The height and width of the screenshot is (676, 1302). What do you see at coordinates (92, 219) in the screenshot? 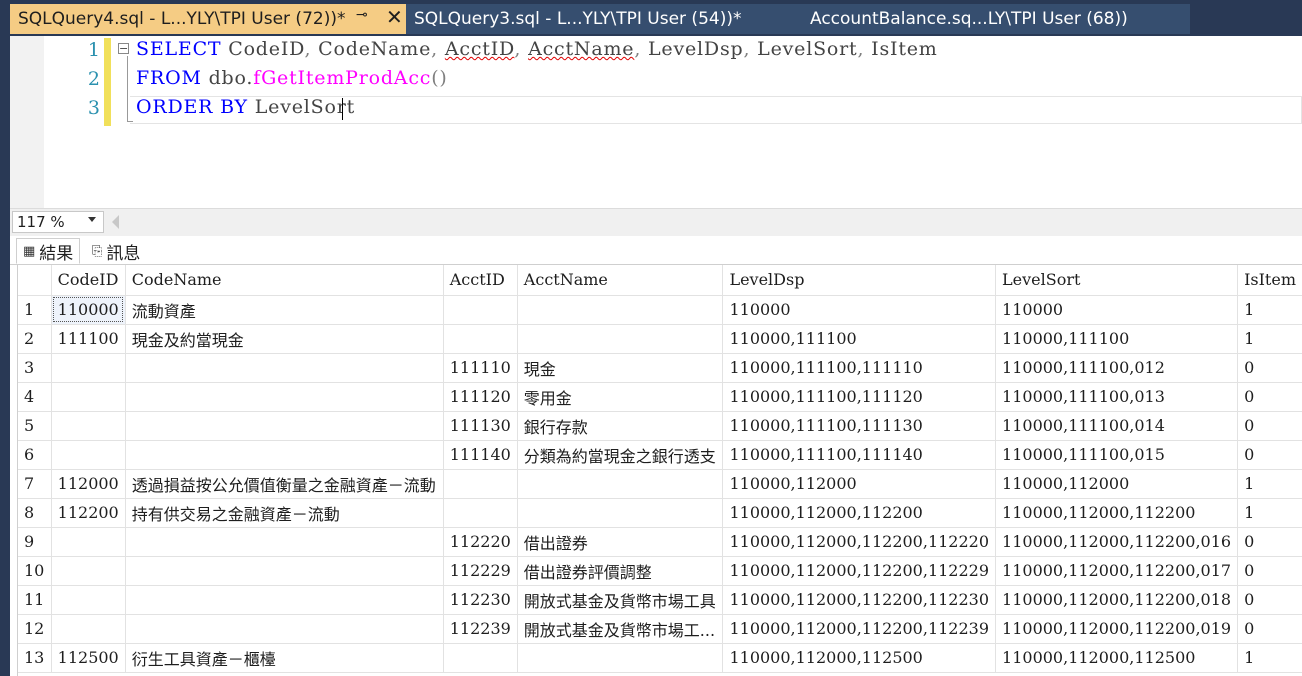
I see `chevron-down-icon` at bounding box center [92, 219].